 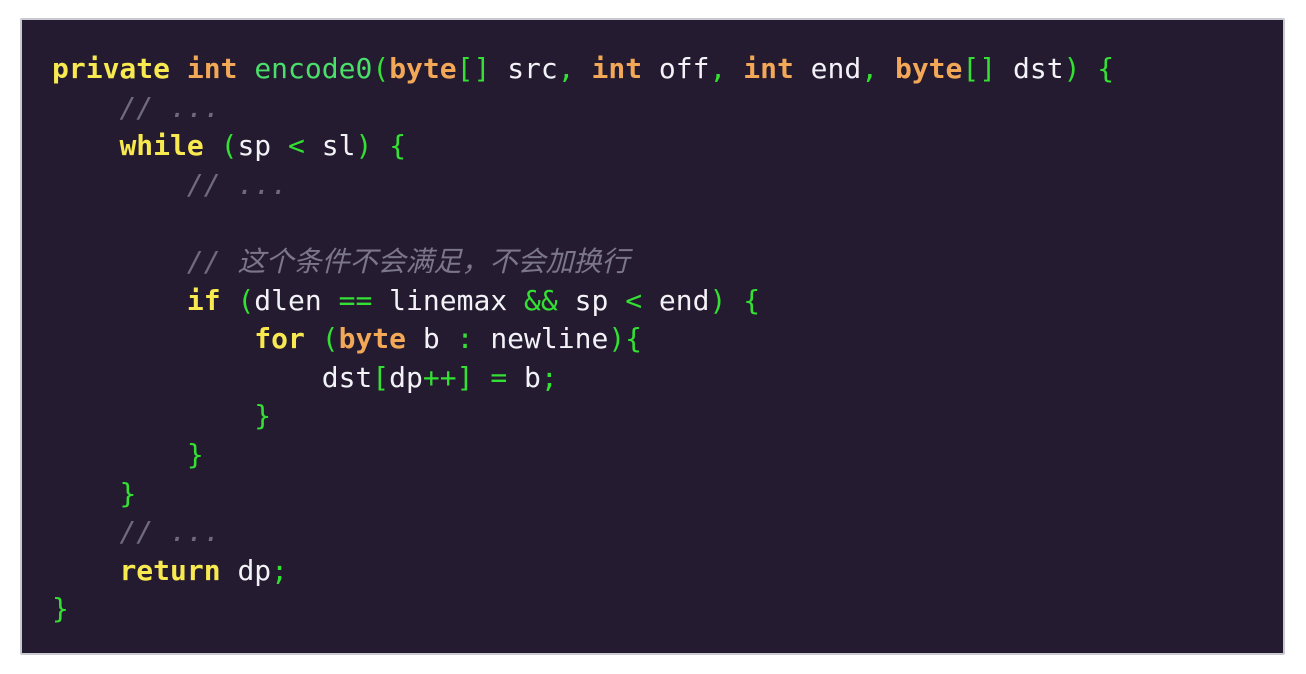 What do you see at coordinates (524, 68) in the screenshot?
I see `code-token-id: src` at bounding box center [524, 68].